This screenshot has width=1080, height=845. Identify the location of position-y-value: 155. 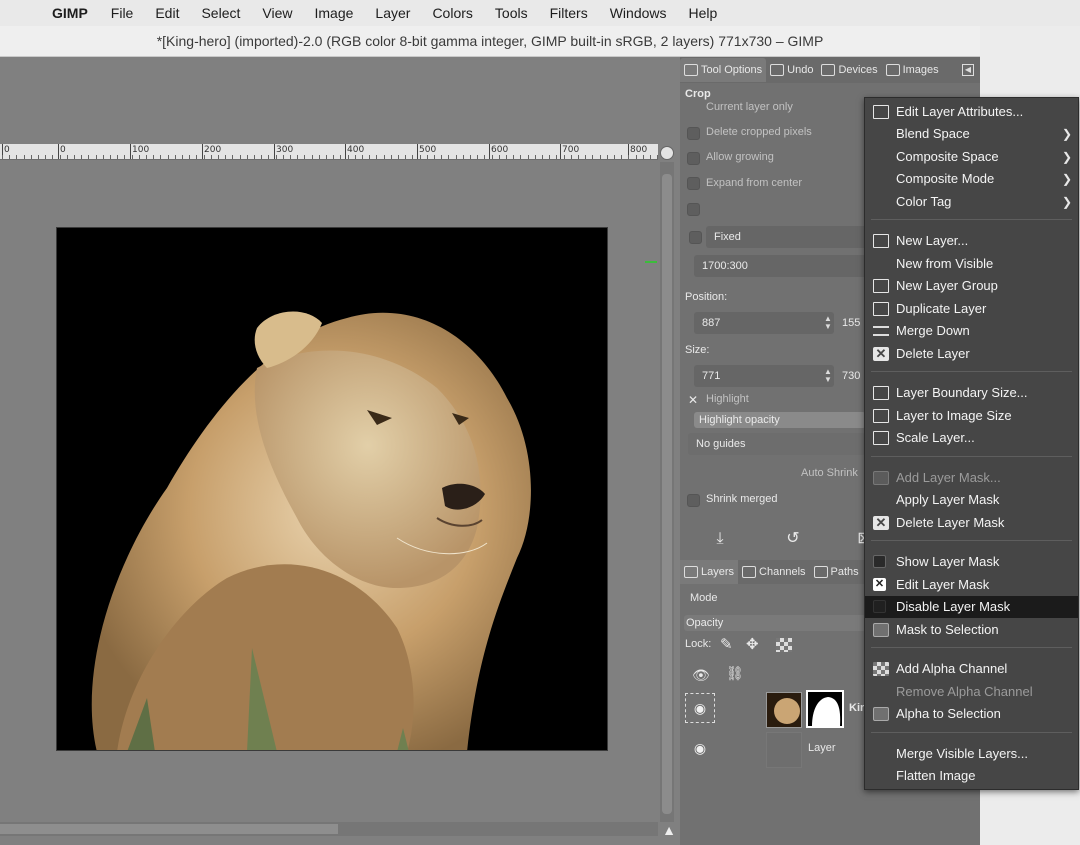
(851, 323).